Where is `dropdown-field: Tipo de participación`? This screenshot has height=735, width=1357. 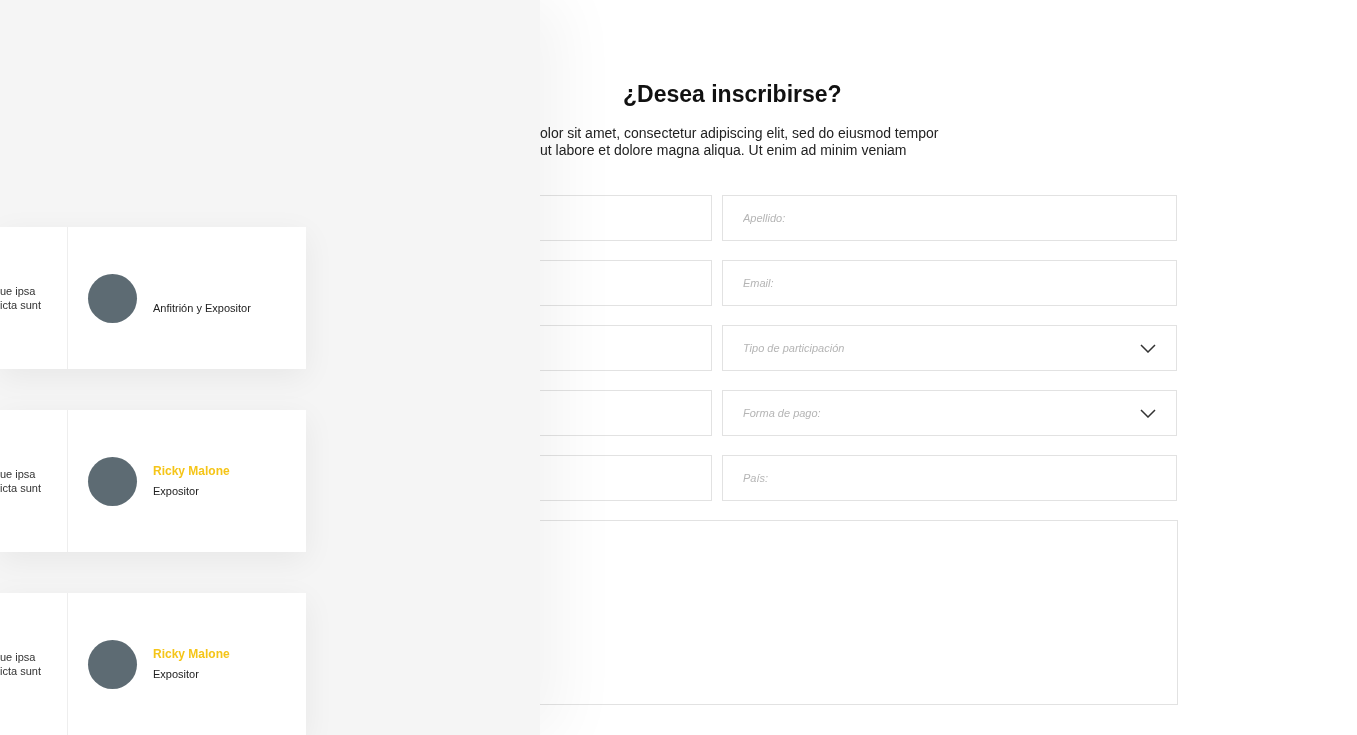
dropdown-field: Tipo de participación is located at coordinates (949, 348).